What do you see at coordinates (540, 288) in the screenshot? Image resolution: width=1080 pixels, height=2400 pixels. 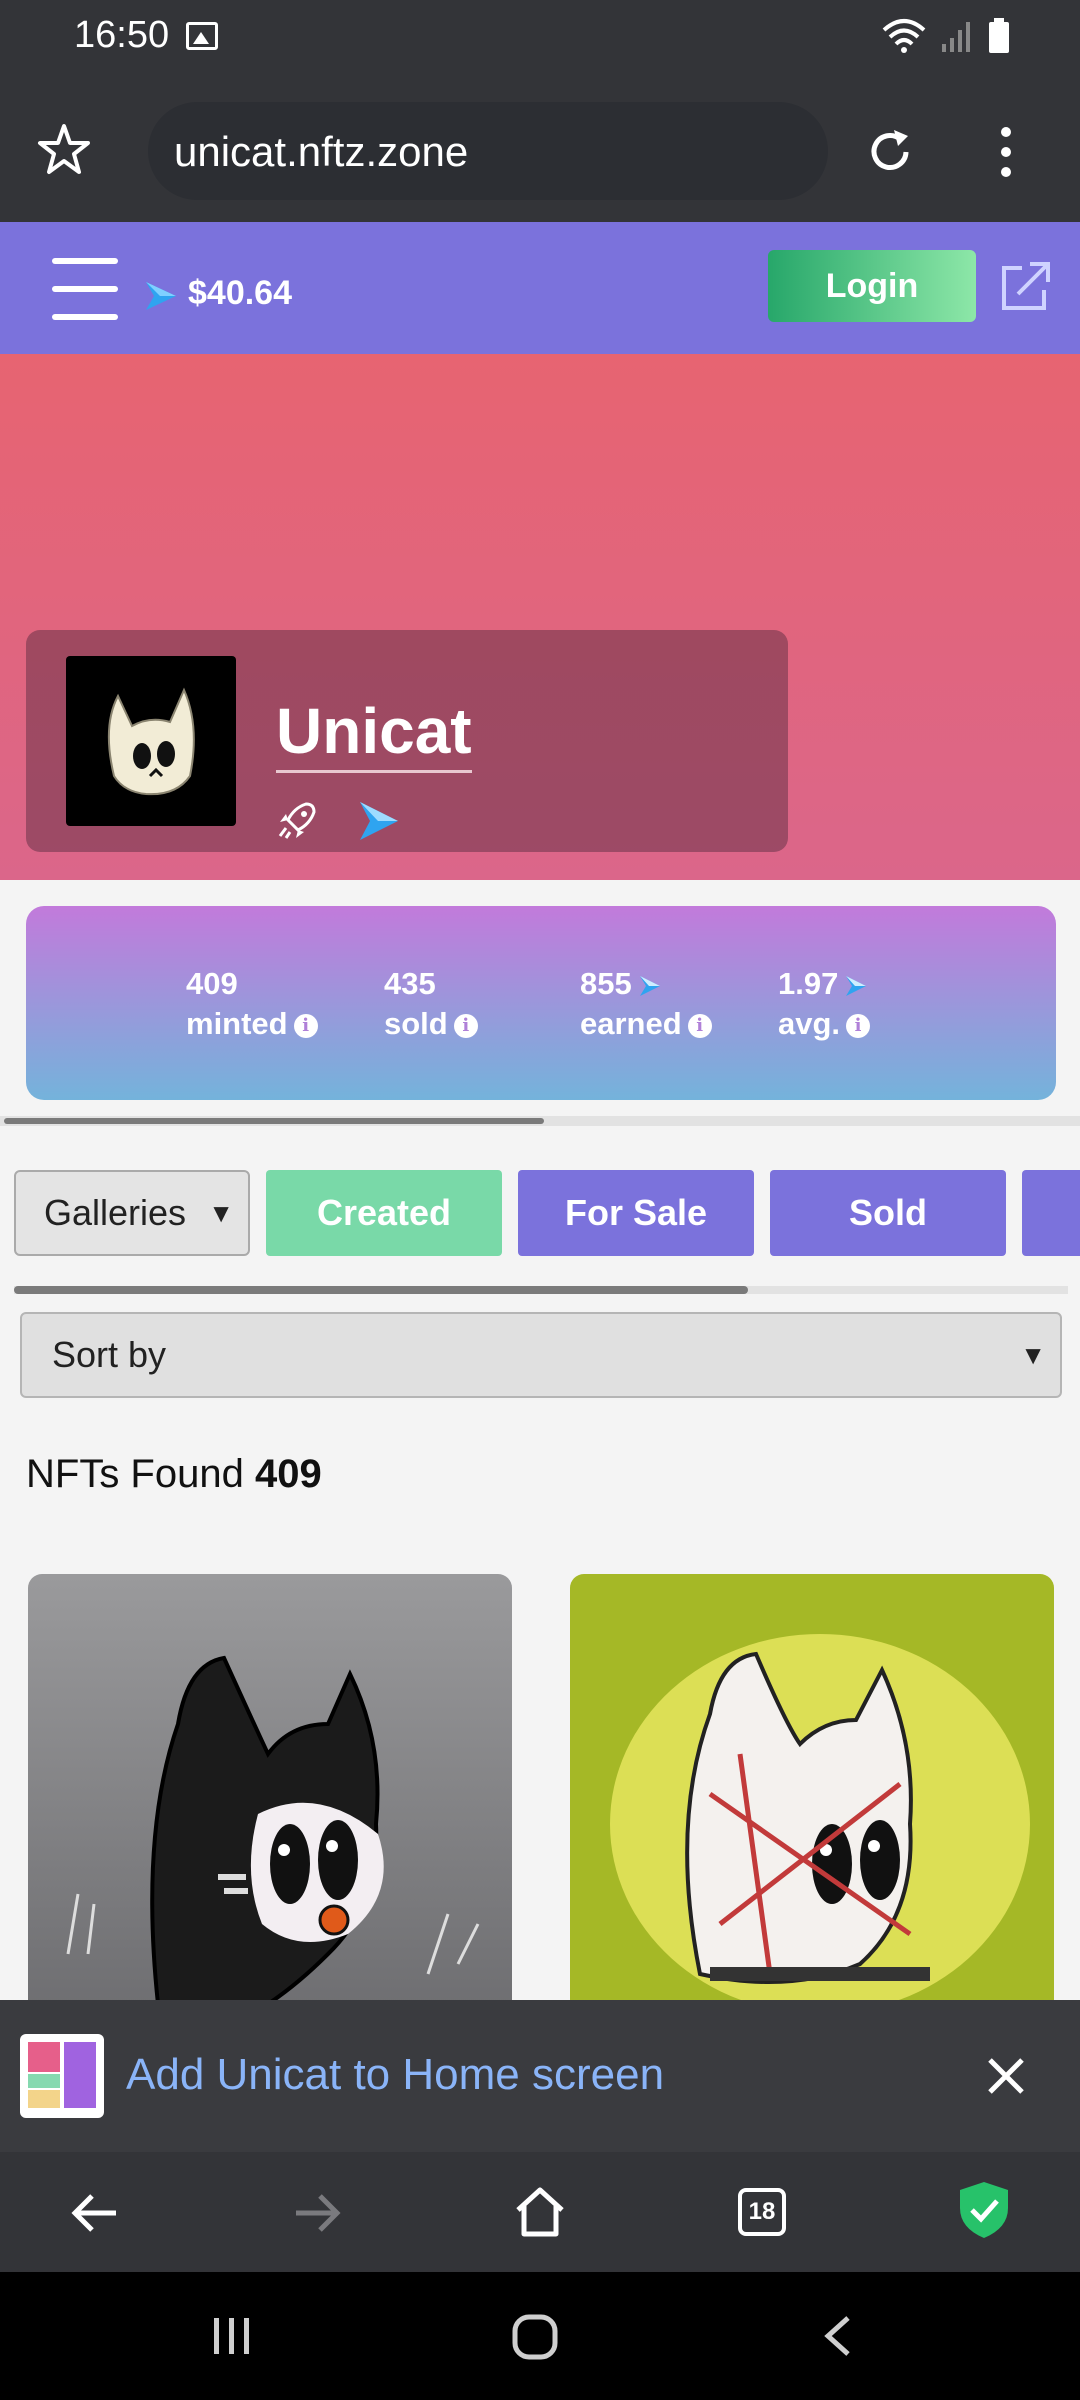 I see `site-header: $40.64 Login` at bounding box center [540, 288].